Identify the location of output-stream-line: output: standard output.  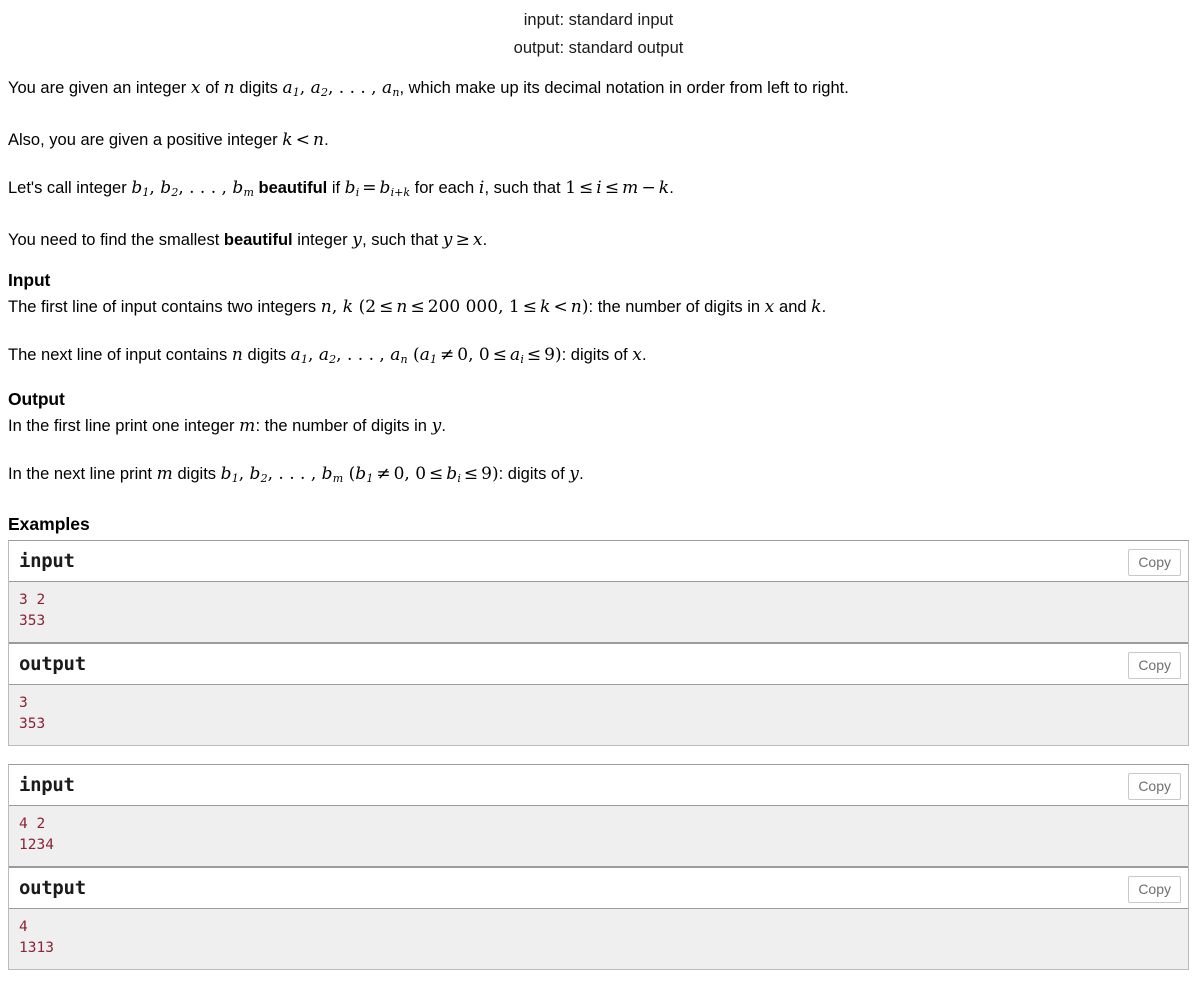
(598, 48).